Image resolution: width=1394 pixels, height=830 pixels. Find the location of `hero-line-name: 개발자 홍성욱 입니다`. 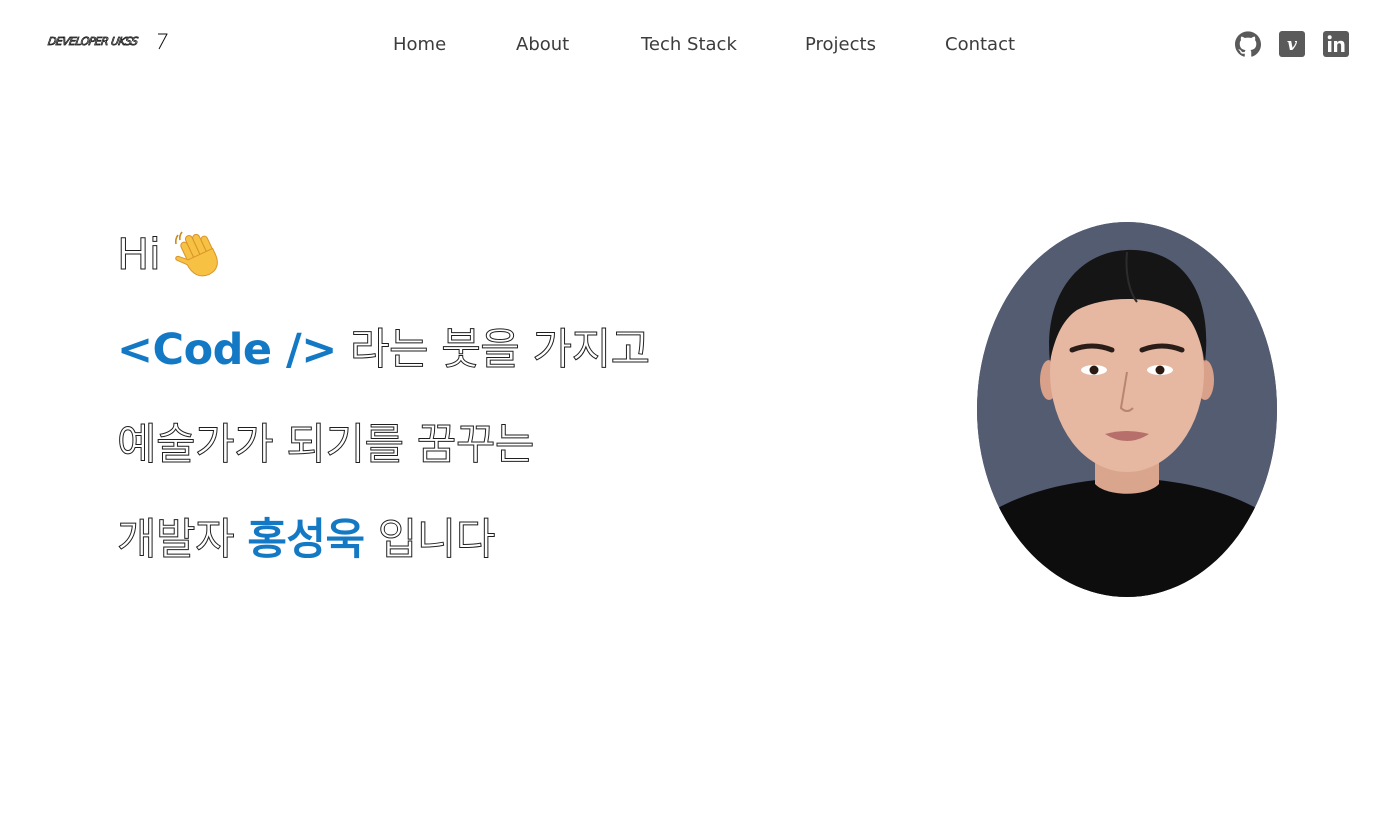

hero-line-name: 개발자 홍성욱 입니다 is located at coordinates (306, 540).